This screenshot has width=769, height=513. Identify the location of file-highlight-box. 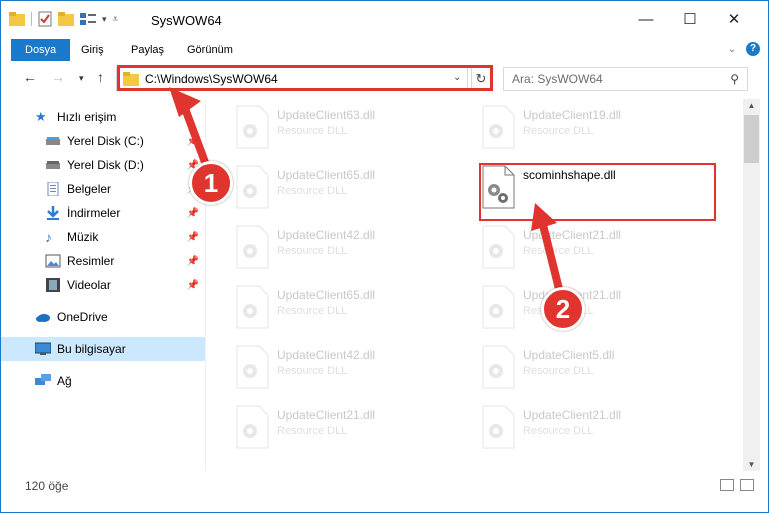
(597, 192).